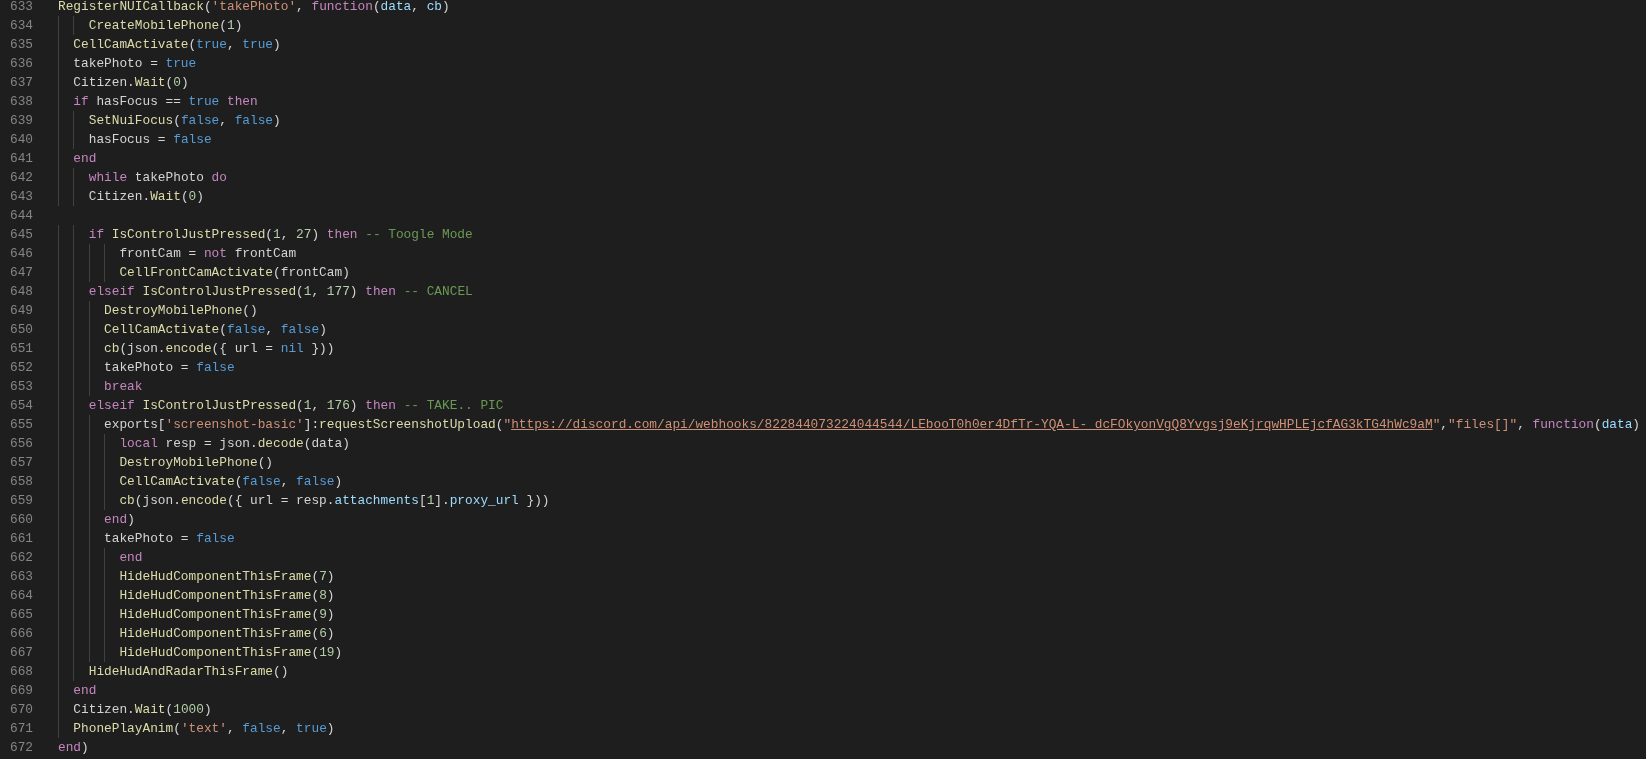  Describe the element at coordinates (20, 140) in the screenshot. I see `line-number: 640` at that location.